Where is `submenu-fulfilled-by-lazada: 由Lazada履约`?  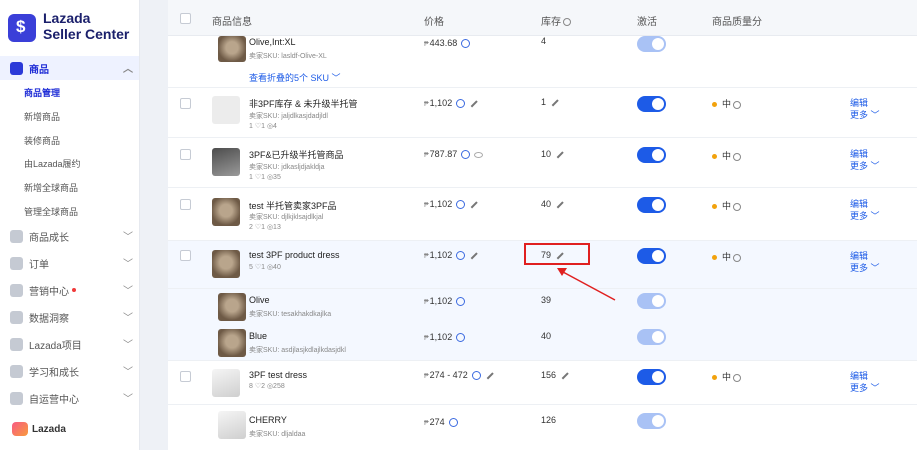
submenu-fulfilled-by-lazada: 由Lazada履约 is located at coordinates (69, 164).